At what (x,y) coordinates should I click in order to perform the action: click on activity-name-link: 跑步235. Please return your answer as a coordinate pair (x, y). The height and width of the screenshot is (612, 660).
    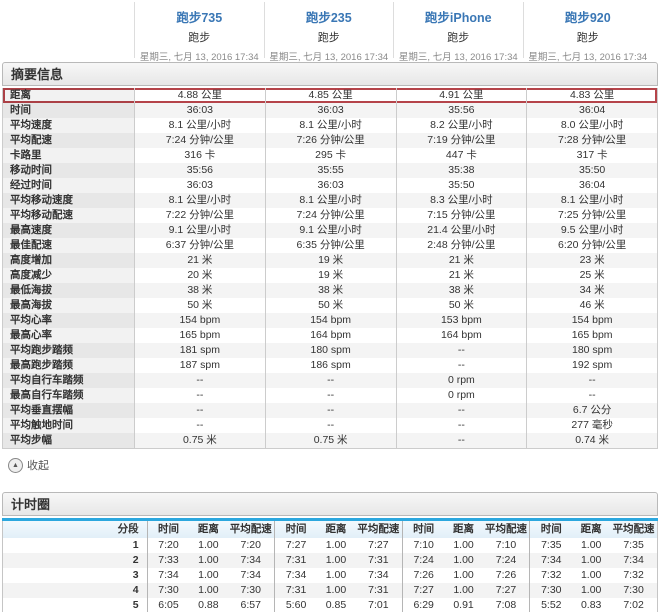
    Looking at the image, I should click on (329, 16).